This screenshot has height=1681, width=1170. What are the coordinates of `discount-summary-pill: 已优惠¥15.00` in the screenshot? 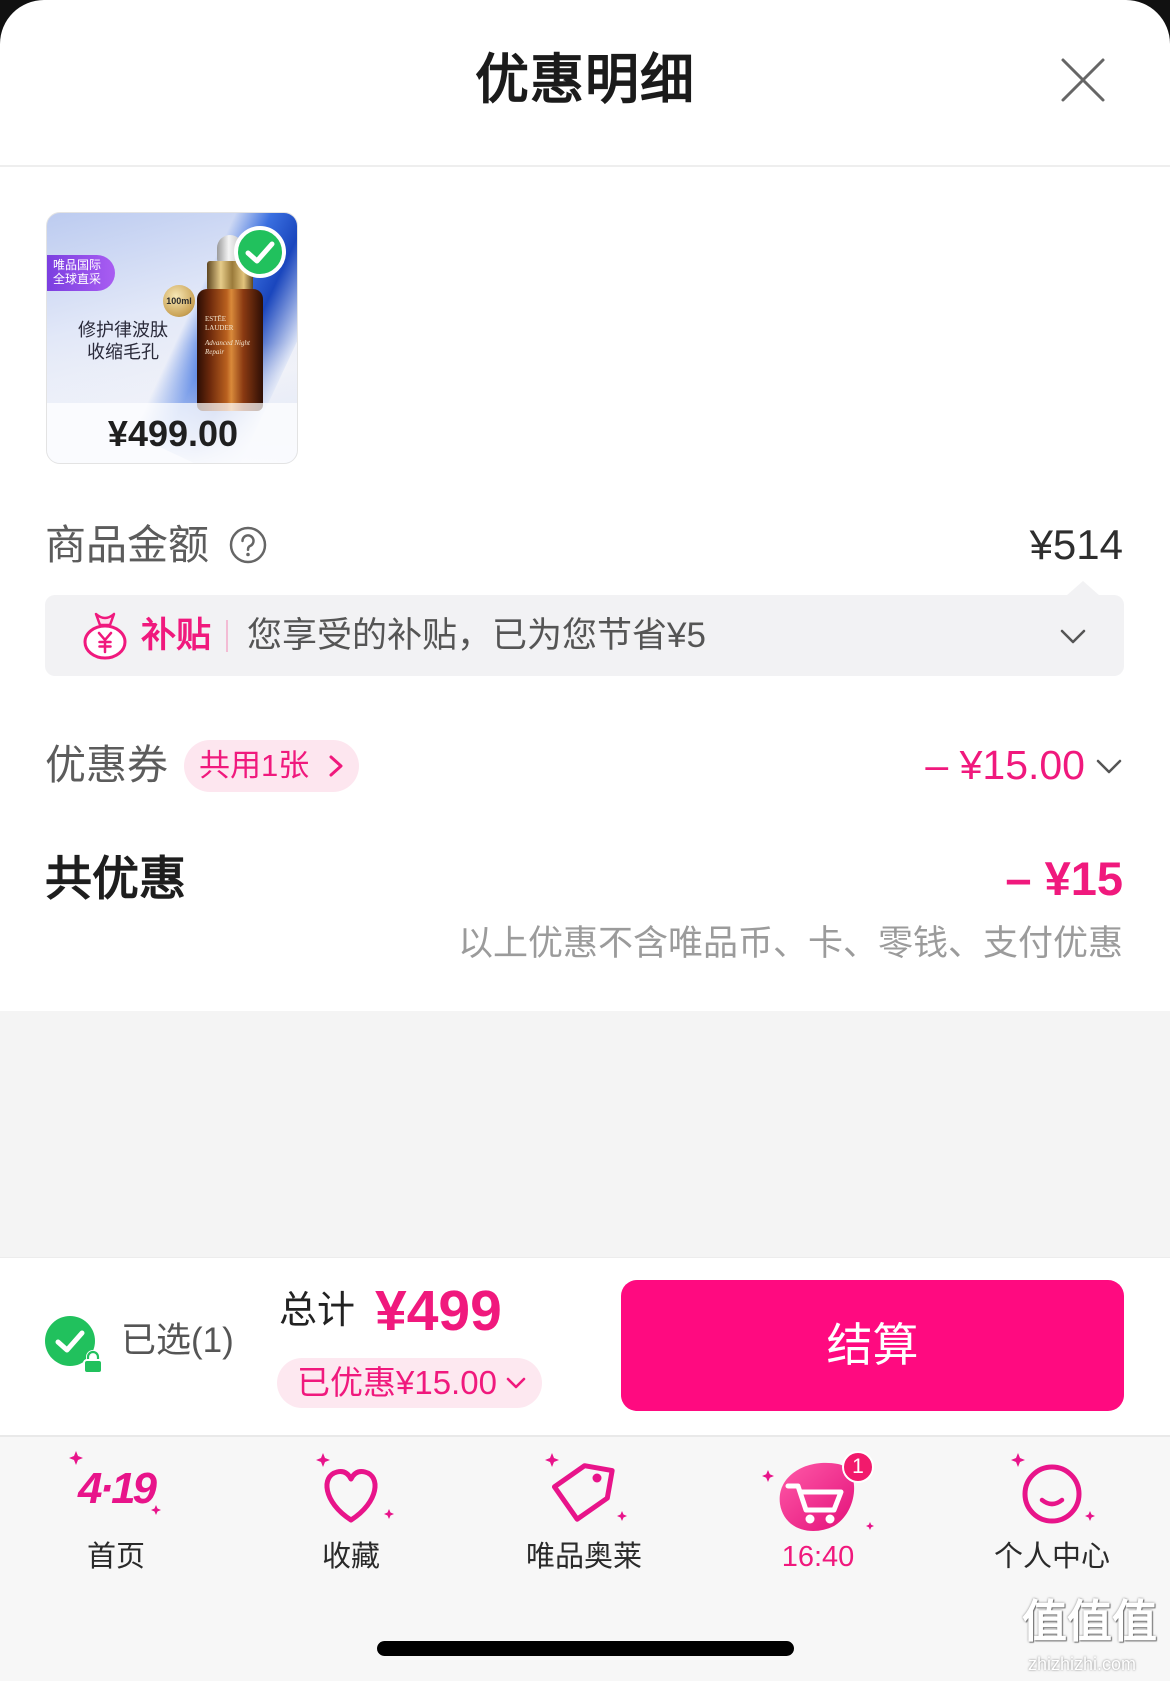 It's located at (409, 1383).